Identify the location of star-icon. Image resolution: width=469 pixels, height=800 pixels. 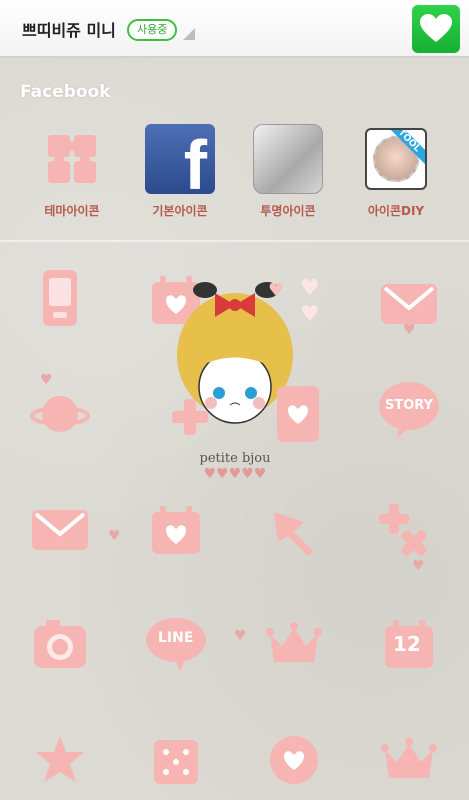
(60, 760).